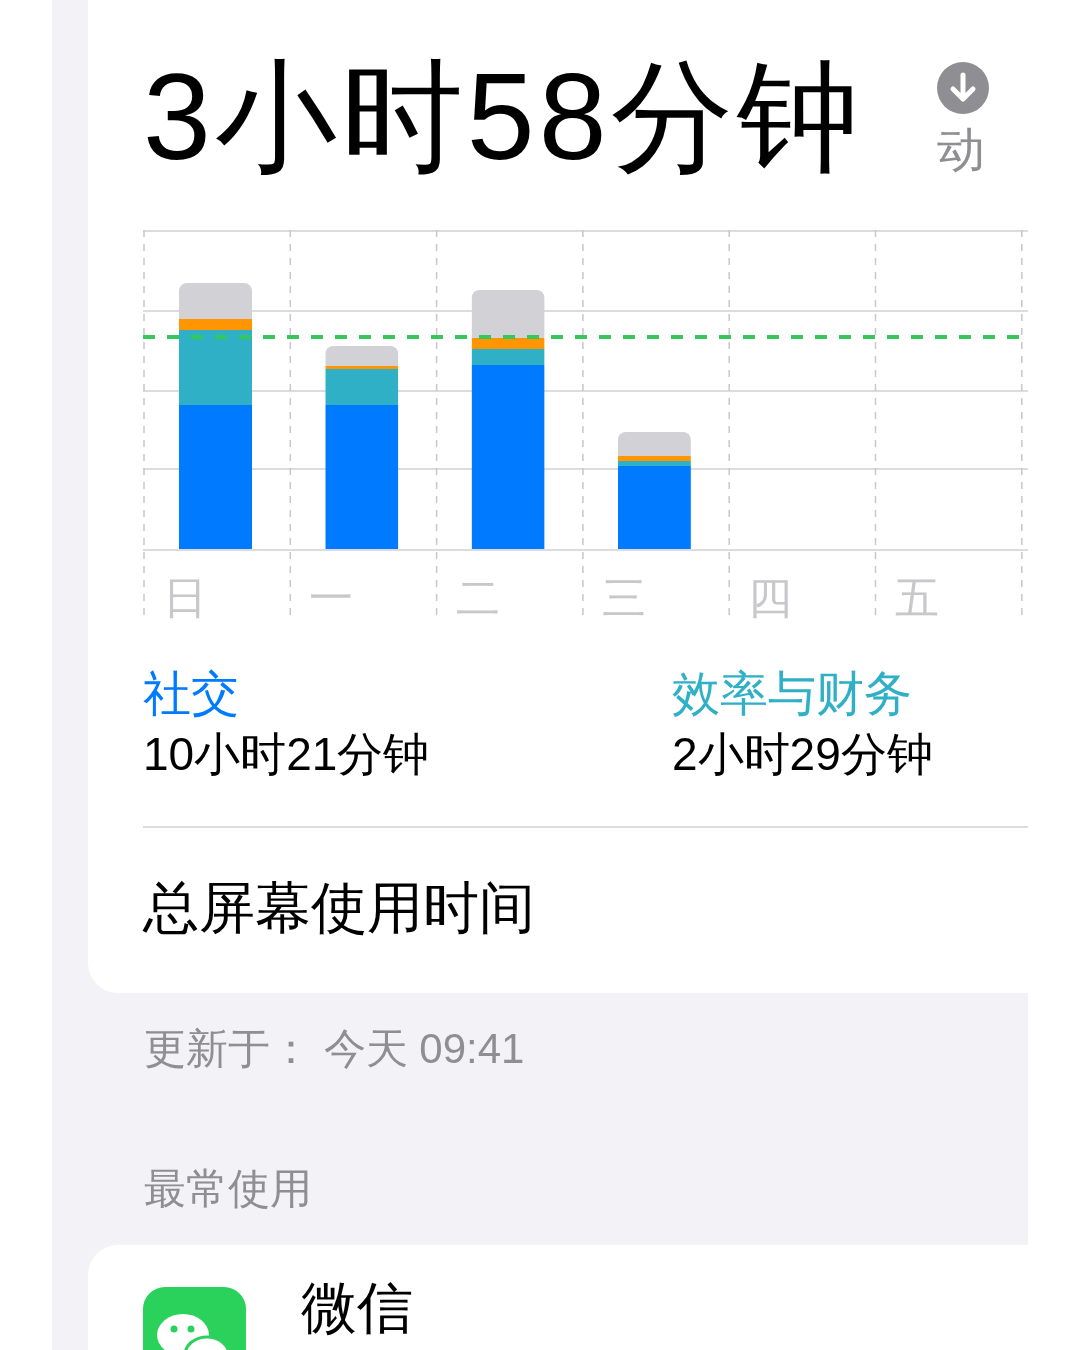 The image size is (1080, 1350). What do you see at coordinates (339, 908) in the screenshot?
I see `total-screen-time-link: 总屏幕使用时间` at bounding box center [339, 908].